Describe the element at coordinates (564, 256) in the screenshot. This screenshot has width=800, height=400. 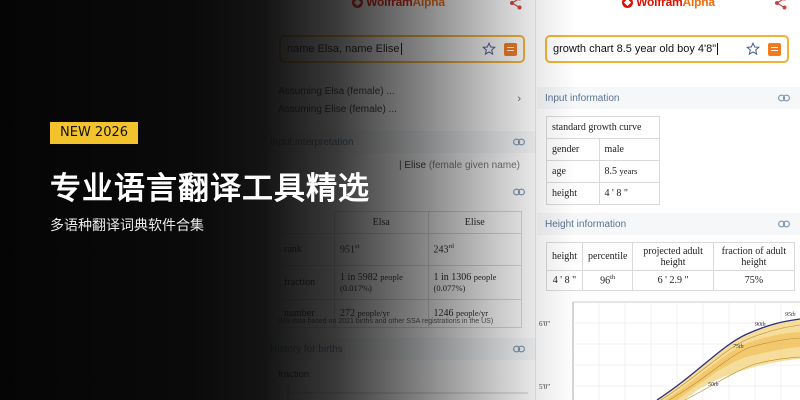
I see `column-header: height` at that location.